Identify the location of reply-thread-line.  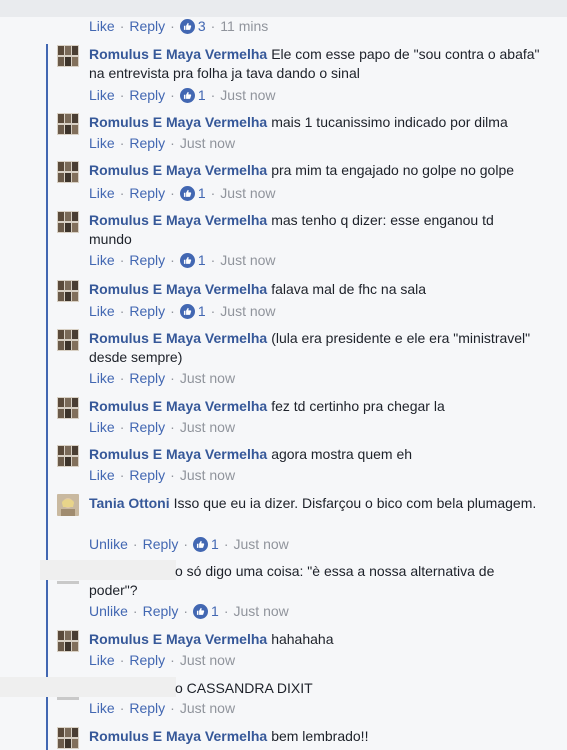
(47, 397).